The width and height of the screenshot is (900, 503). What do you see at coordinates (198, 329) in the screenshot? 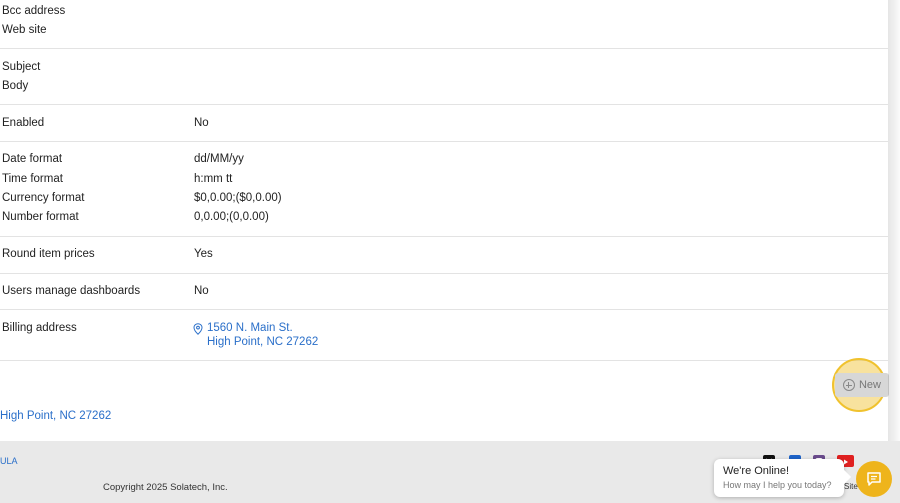
I see `map-pin-icon` at bounding box center [198, 329].